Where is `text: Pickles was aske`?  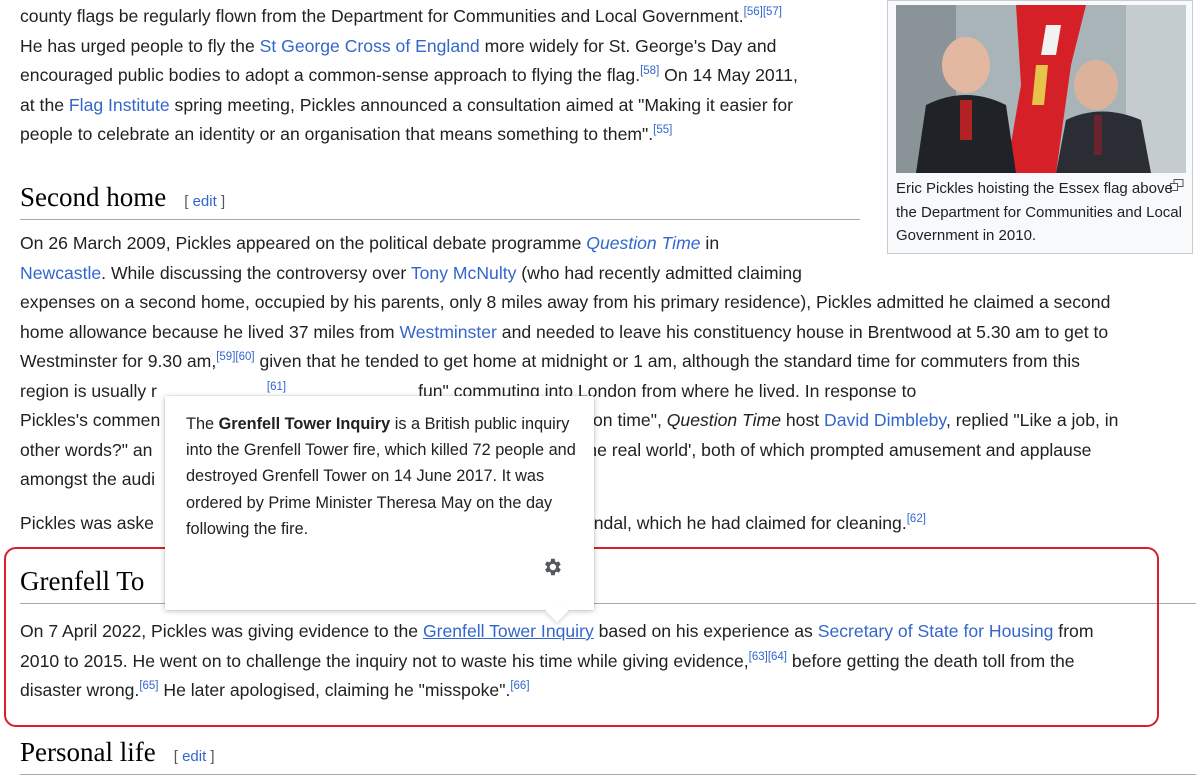 text: Pickles was aske is located at coordinates (87, 523).